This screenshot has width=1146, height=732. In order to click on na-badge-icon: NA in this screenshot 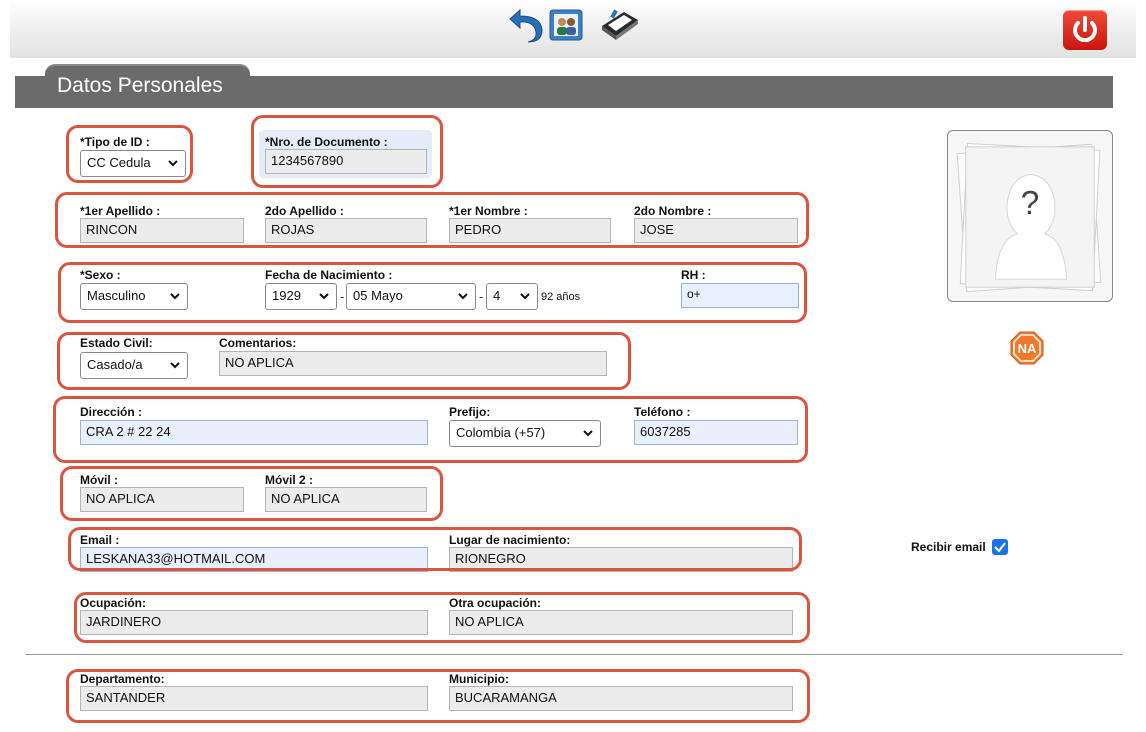, I will do `click(1027, 348)`.